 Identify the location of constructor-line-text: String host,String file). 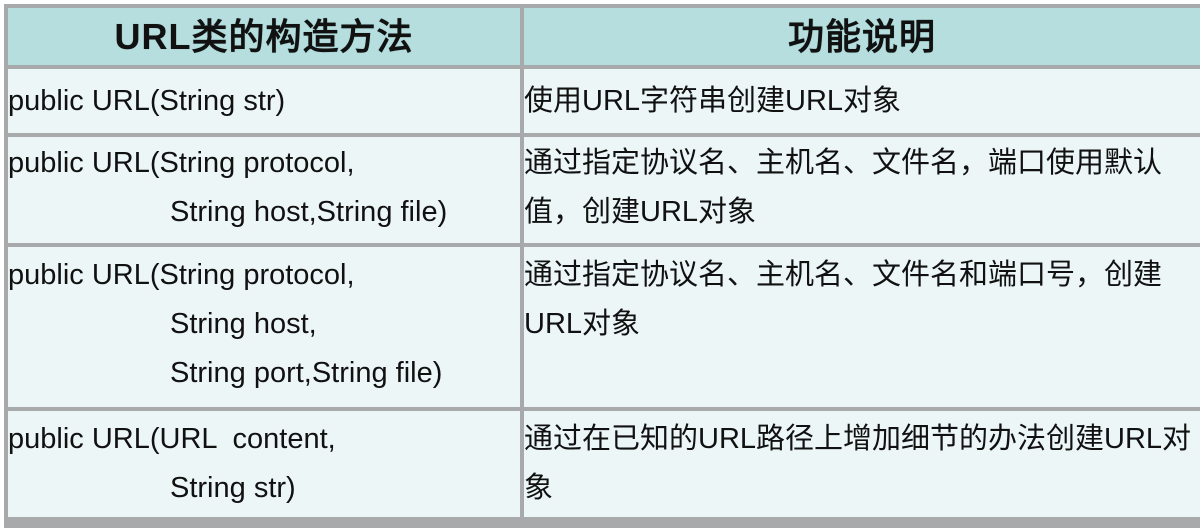
(309, 212).